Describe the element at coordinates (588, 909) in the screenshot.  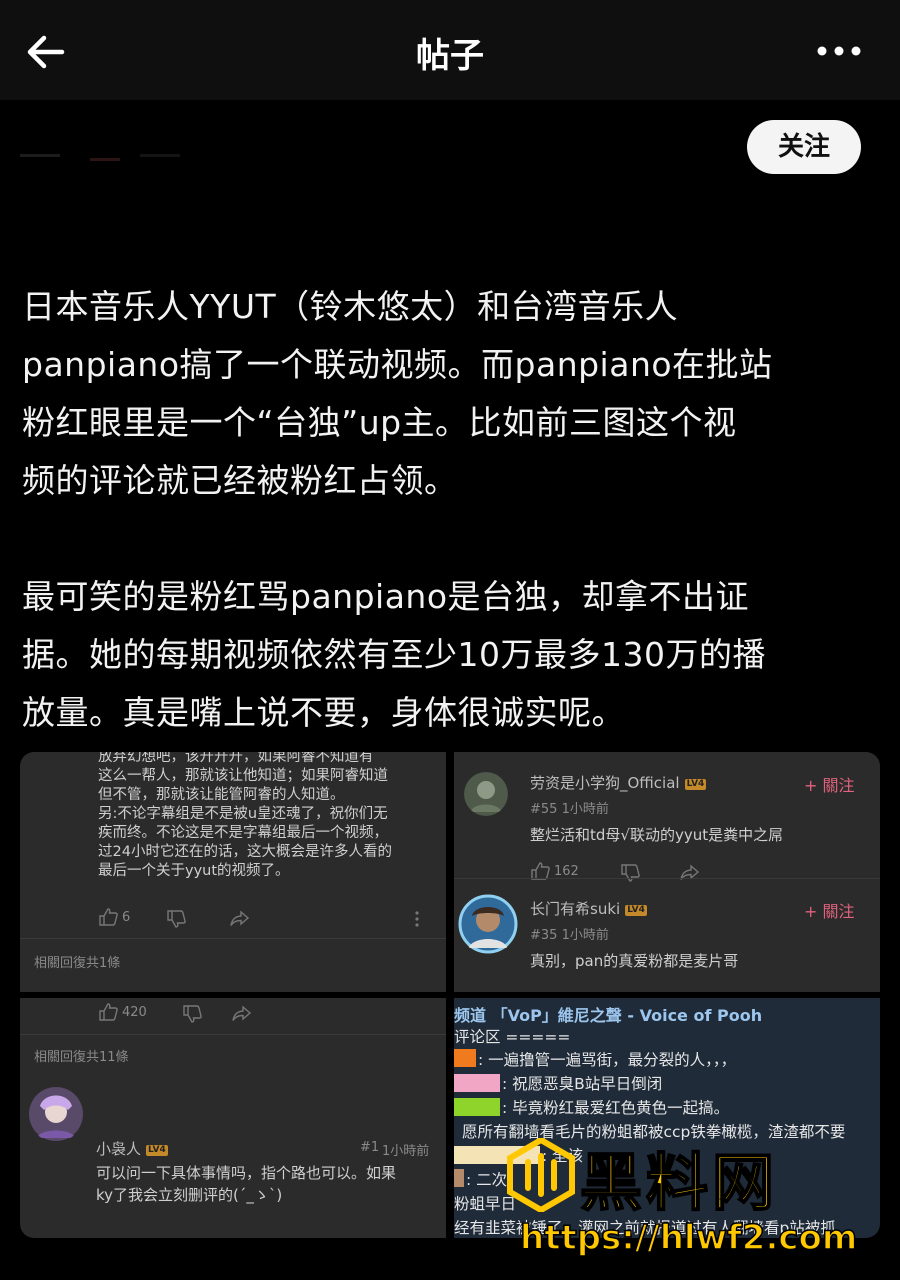
I see `comment-author: 长门有希suki LV4` at that location.